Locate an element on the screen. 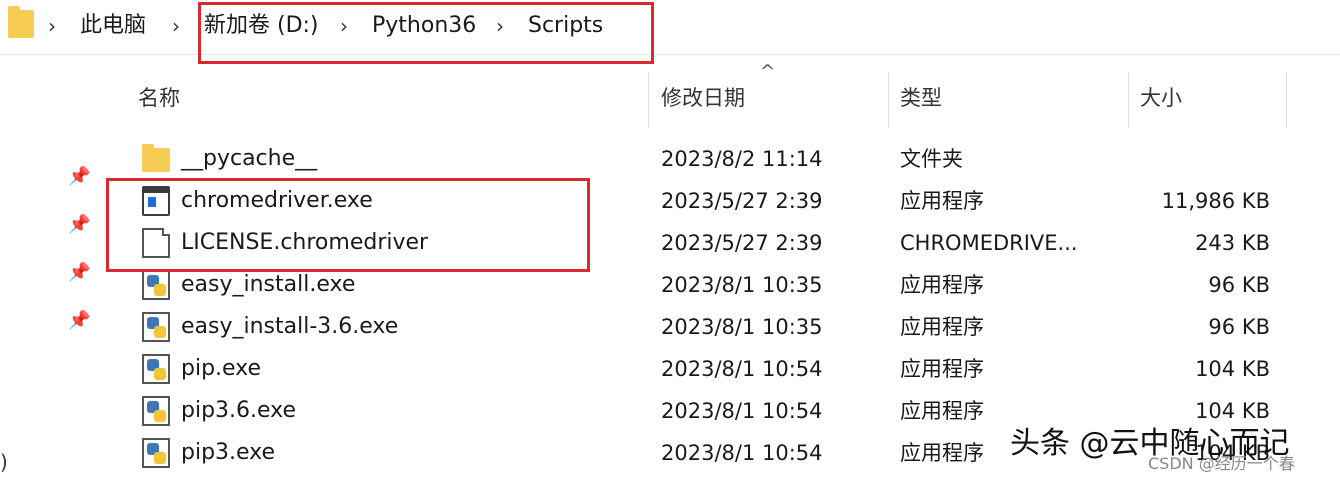  file-size: 243 KB is located at coordinates (1232, 243).